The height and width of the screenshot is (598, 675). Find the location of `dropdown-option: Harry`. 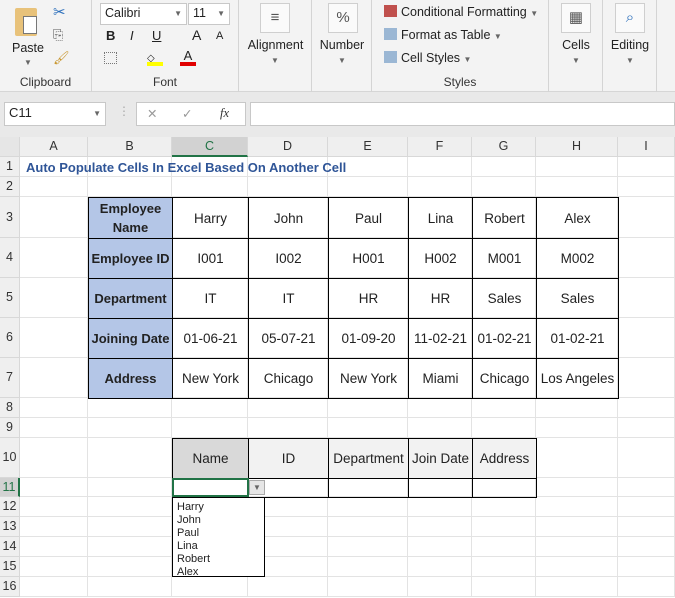

dropdown-option: Harry is located at coordinates (218, 507).